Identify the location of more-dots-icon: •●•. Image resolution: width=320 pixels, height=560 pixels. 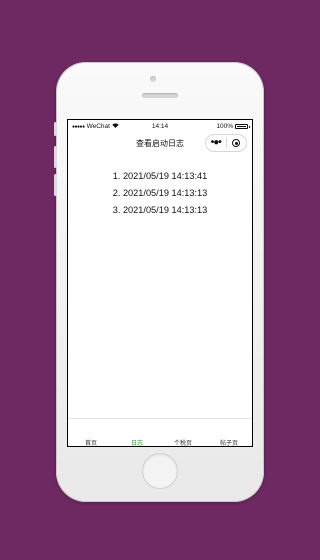
(216, 143).